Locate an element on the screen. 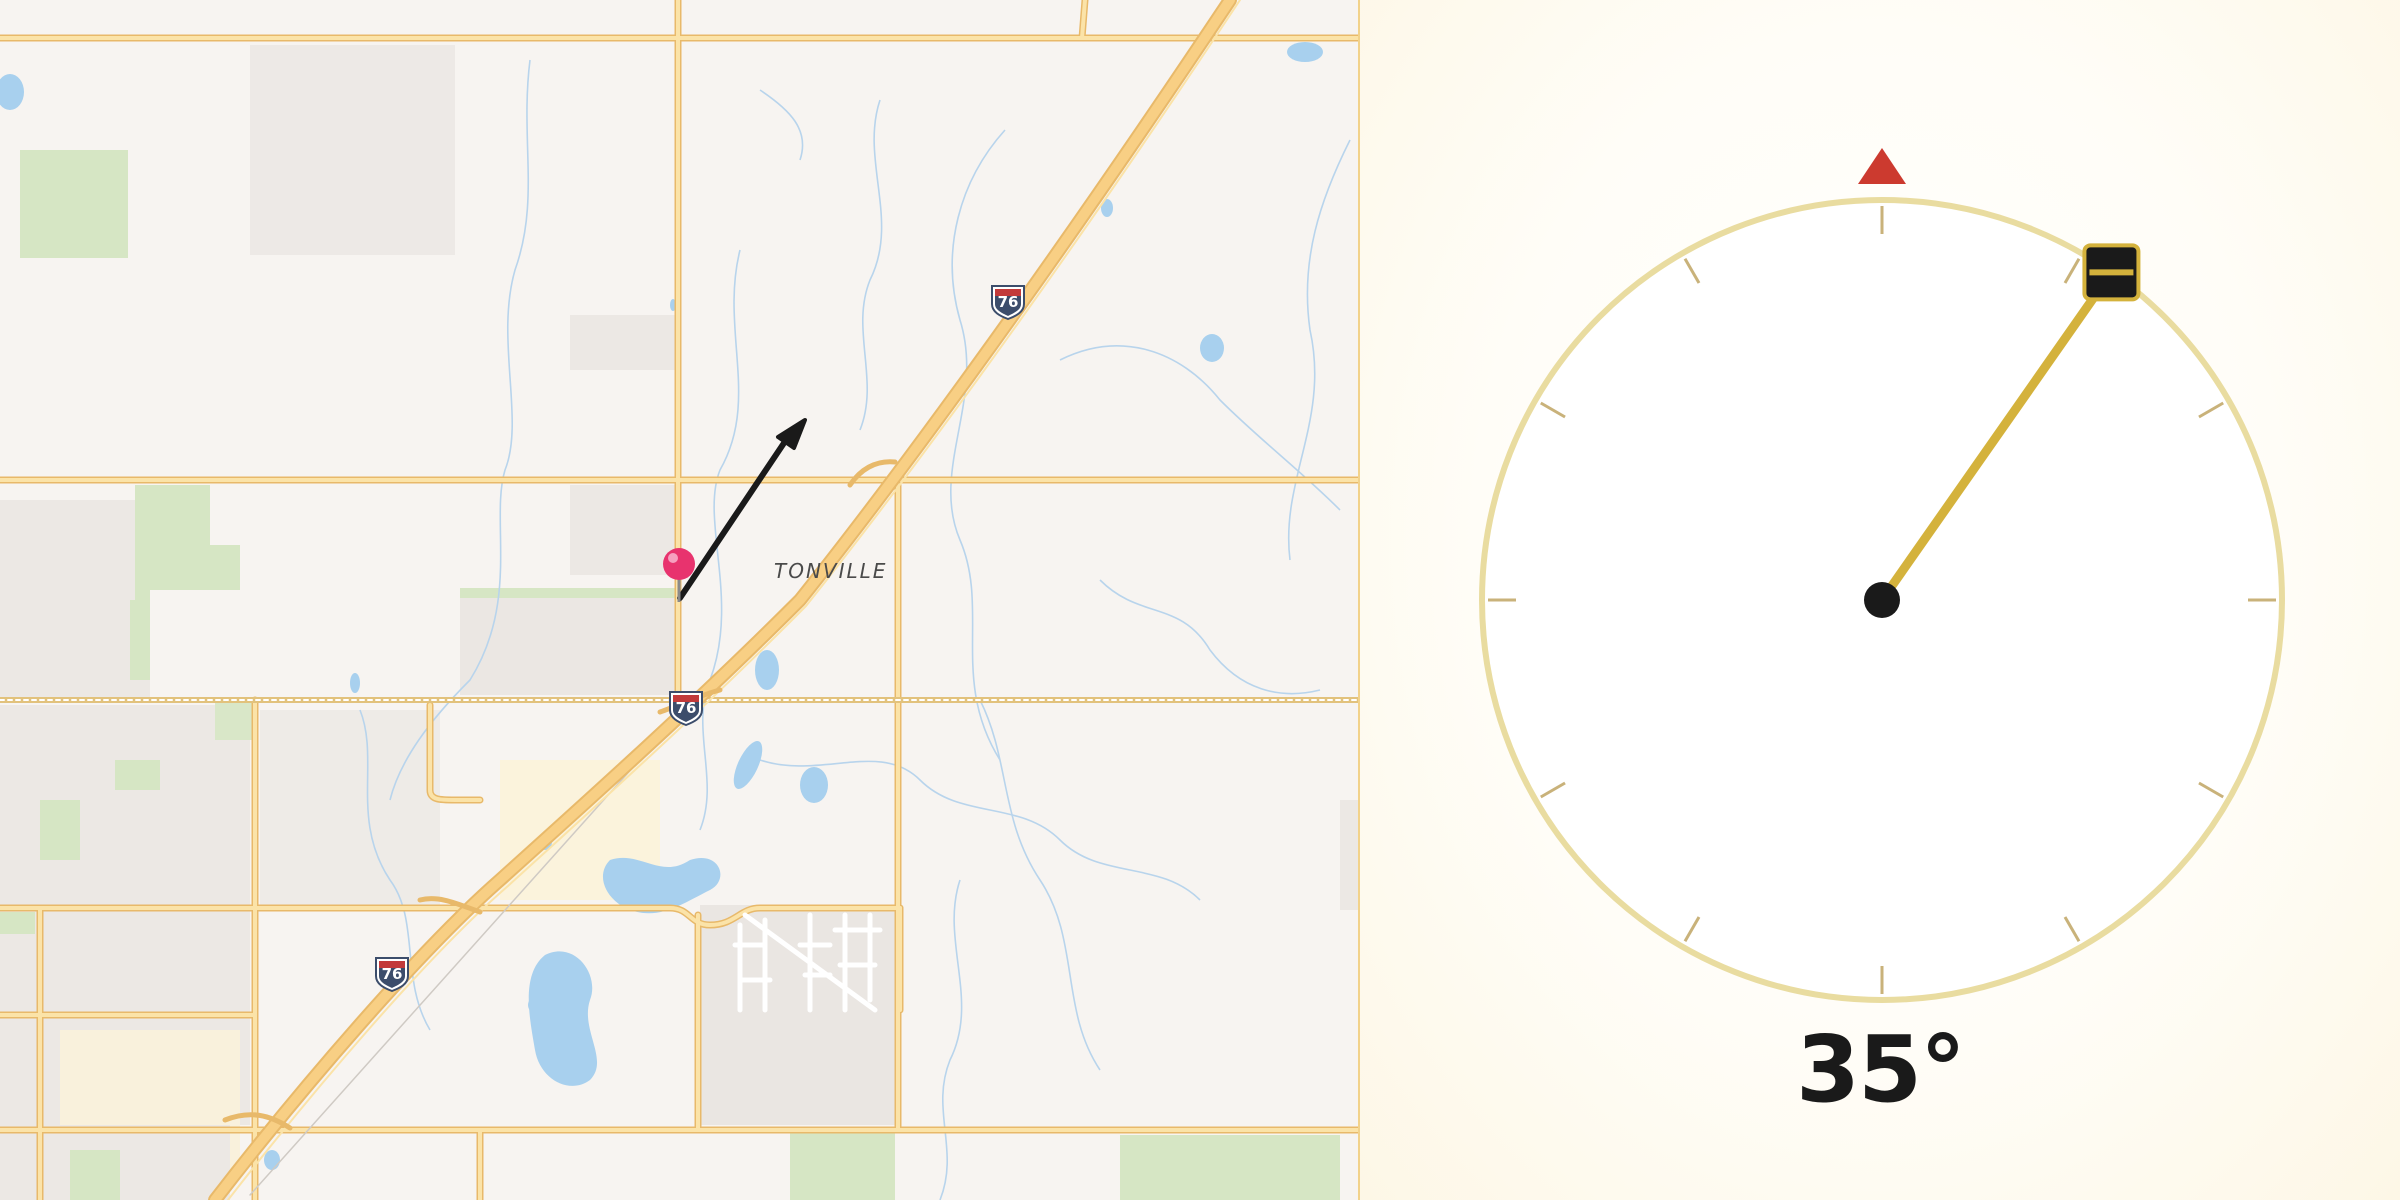 The height and width of the screenshot is (1200, 2400). heading-readout: 35° is located at coordinates (1880, 1069).